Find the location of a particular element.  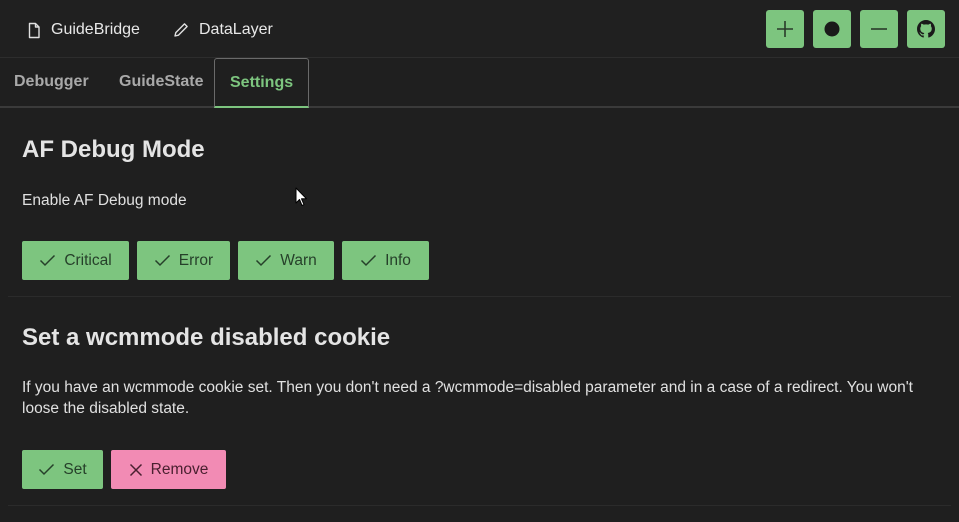

set-label: Set is located at coordinates (75, 469).